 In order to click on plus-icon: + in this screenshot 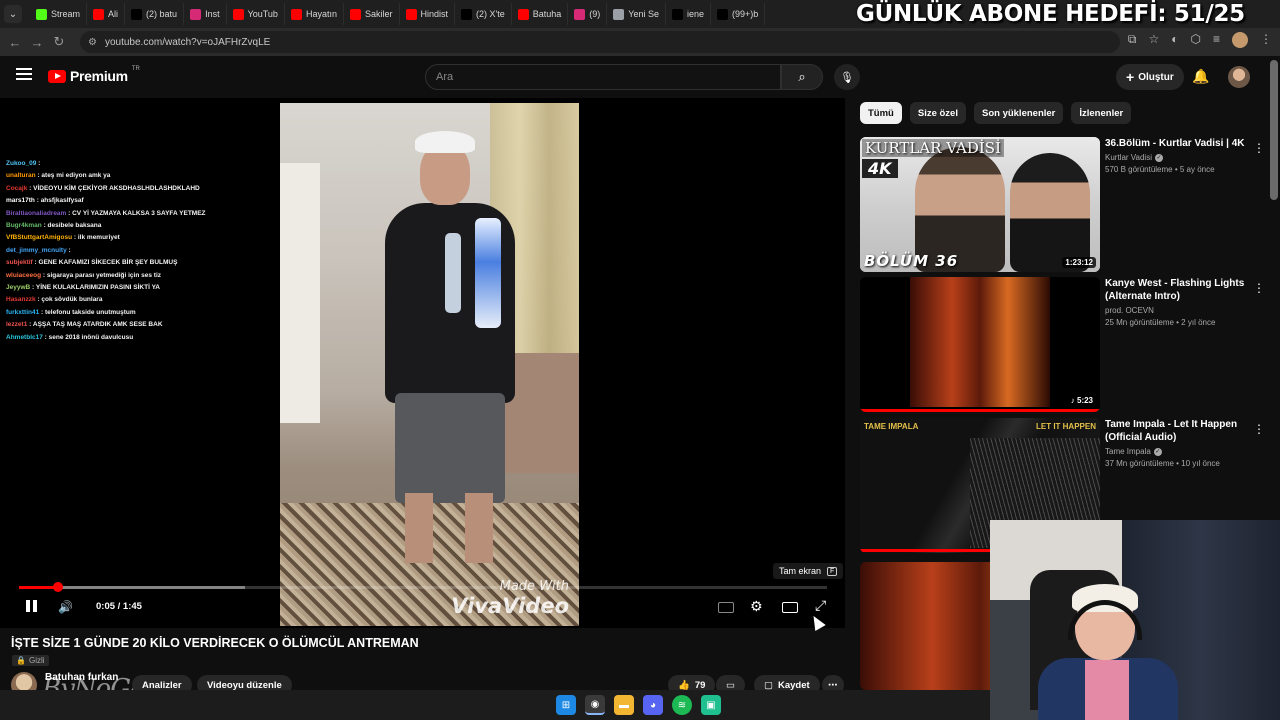, I will do `click(1130, 77)`.